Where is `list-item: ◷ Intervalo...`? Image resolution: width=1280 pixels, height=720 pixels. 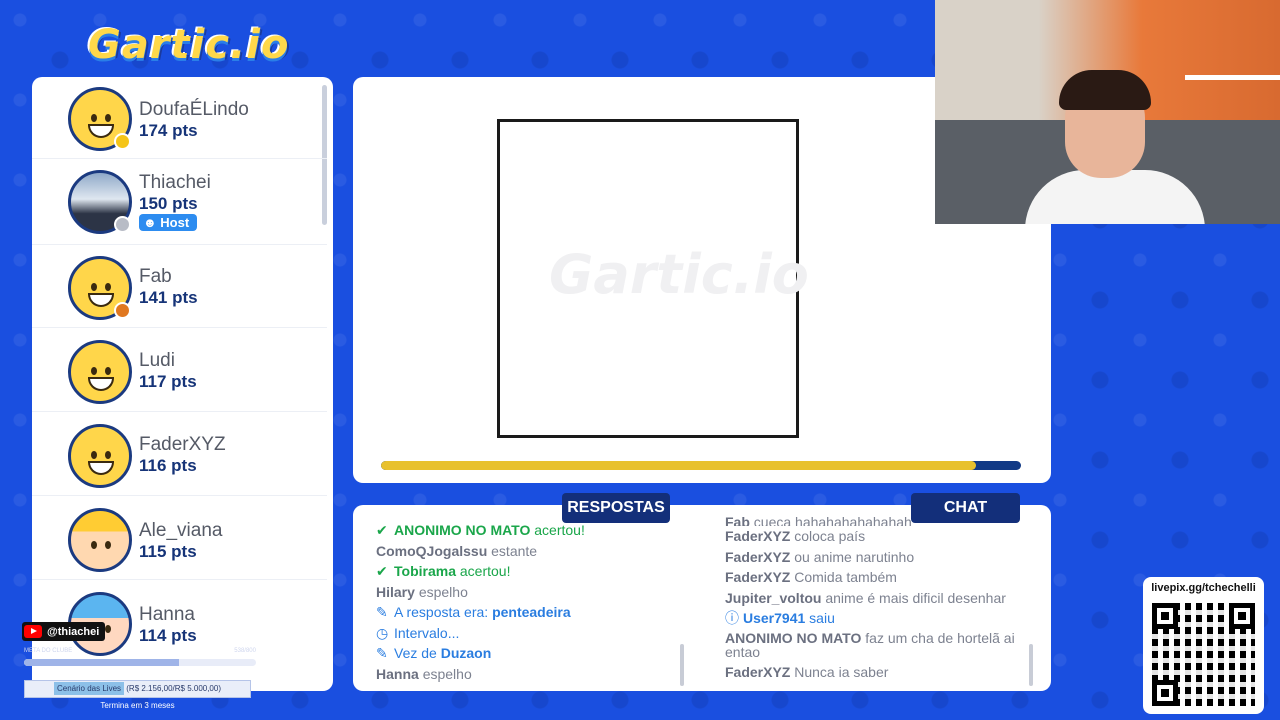 list-item: ◷ Intervalo... is located at coordinates (526, 633).